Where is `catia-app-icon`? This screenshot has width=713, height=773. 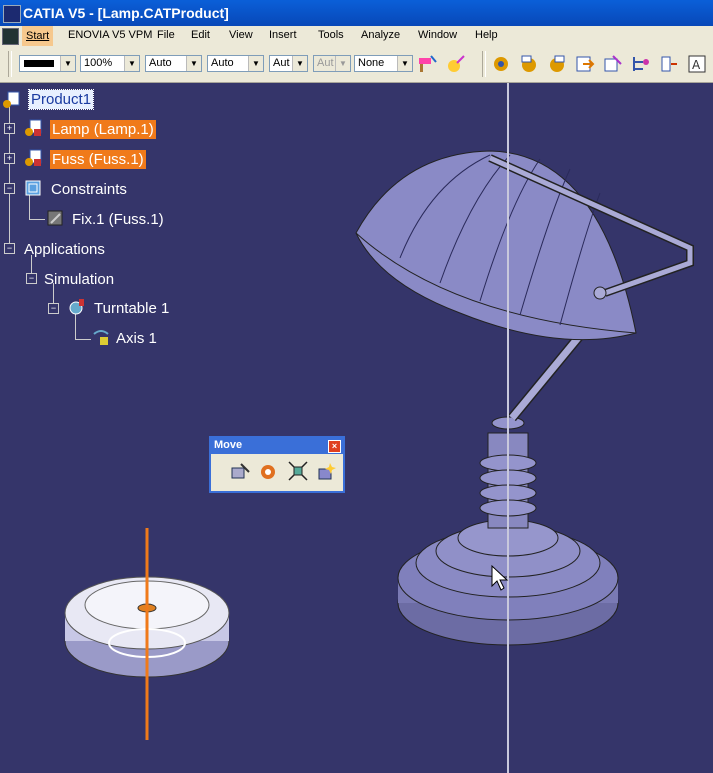 catia-app-icon is located at coordinates (12, 14).